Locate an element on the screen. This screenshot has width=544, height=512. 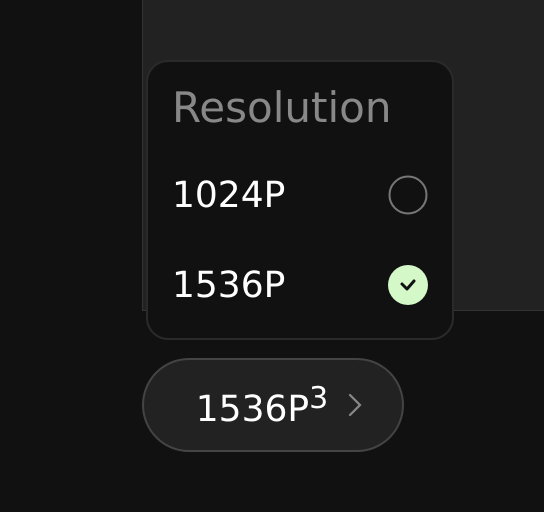
chevron-right-icon is located at coordinates (355, 405).